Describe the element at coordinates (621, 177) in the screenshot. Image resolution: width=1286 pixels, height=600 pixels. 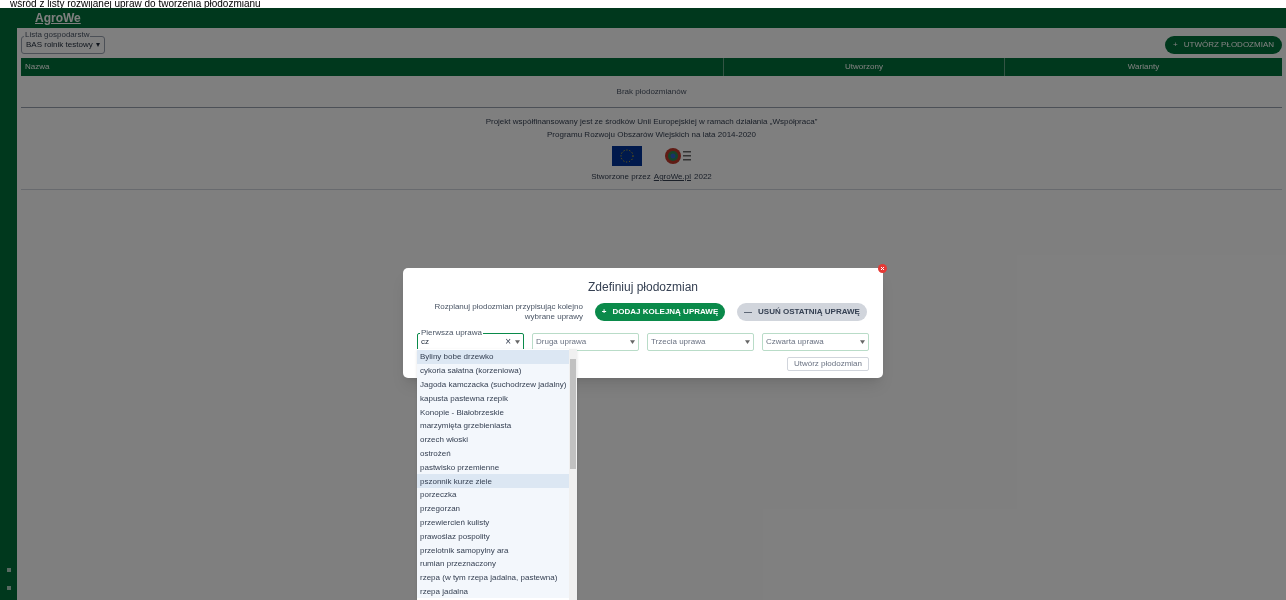
I see `credit-text: Stworzone przez` at that location.